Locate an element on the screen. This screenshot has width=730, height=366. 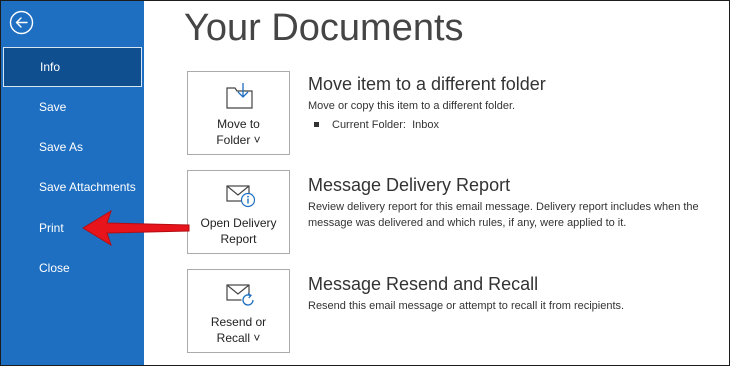
back-arrow-circle-icon is located at coordinates (21, 22).